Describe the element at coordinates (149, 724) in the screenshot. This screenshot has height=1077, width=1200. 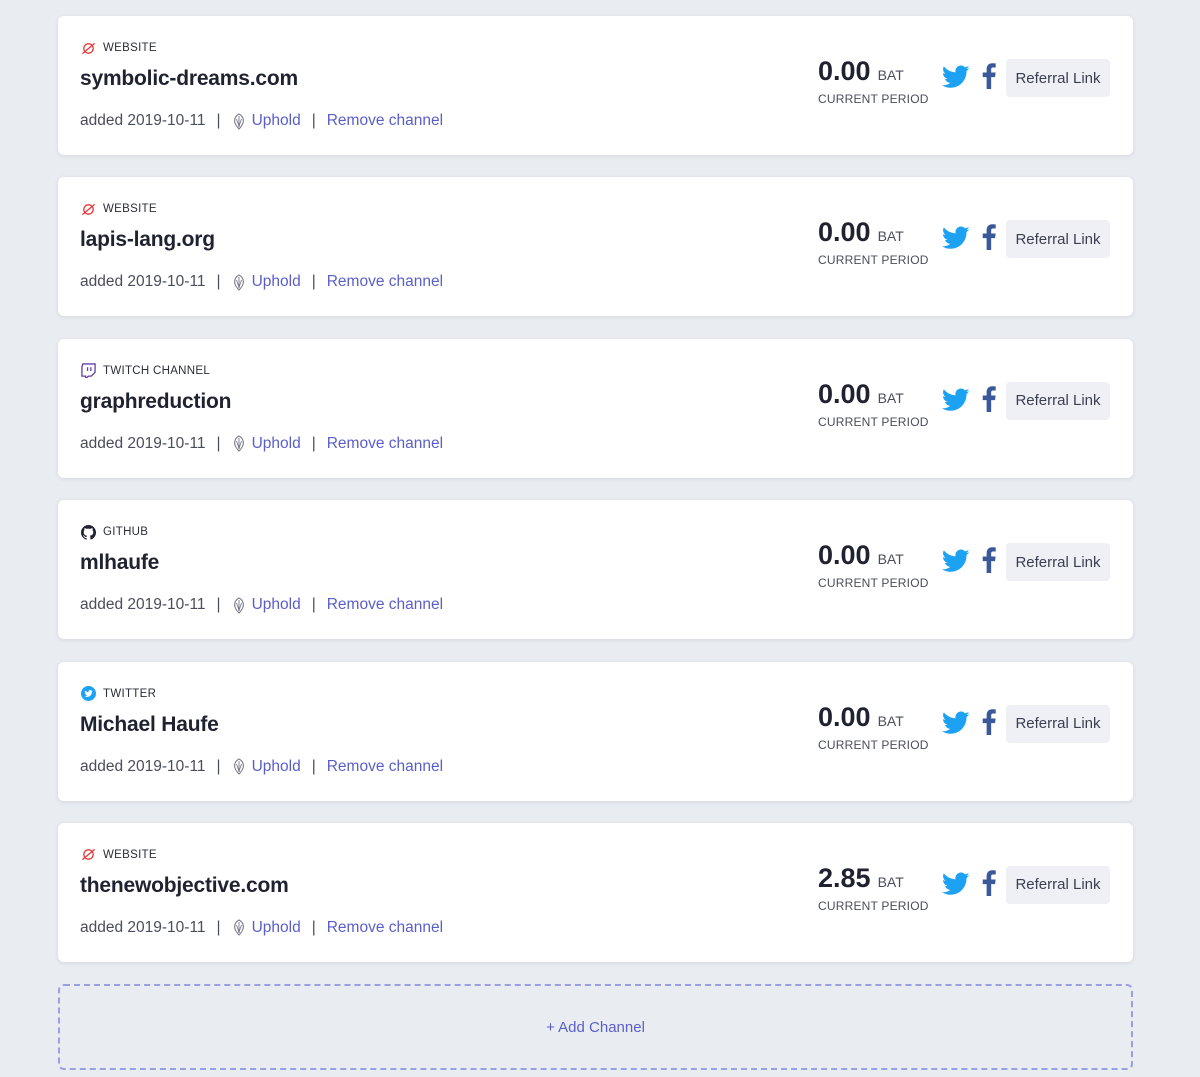
I see `channel-name: Michael Haufe` at that location.